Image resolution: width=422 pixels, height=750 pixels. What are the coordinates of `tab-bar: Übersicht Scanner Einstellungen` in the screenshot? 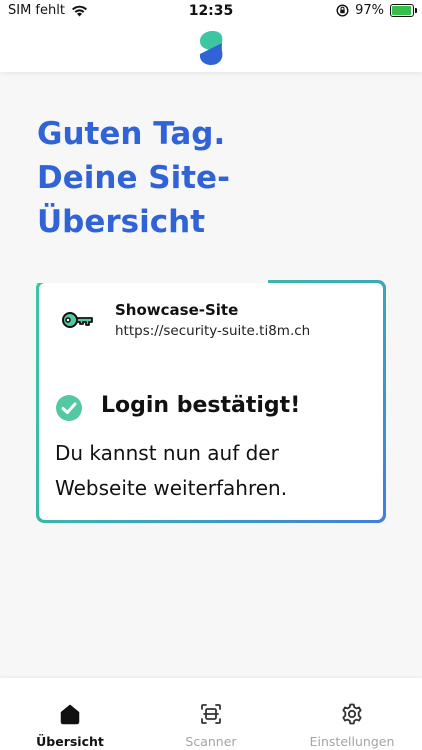 It's located at (211, 714).